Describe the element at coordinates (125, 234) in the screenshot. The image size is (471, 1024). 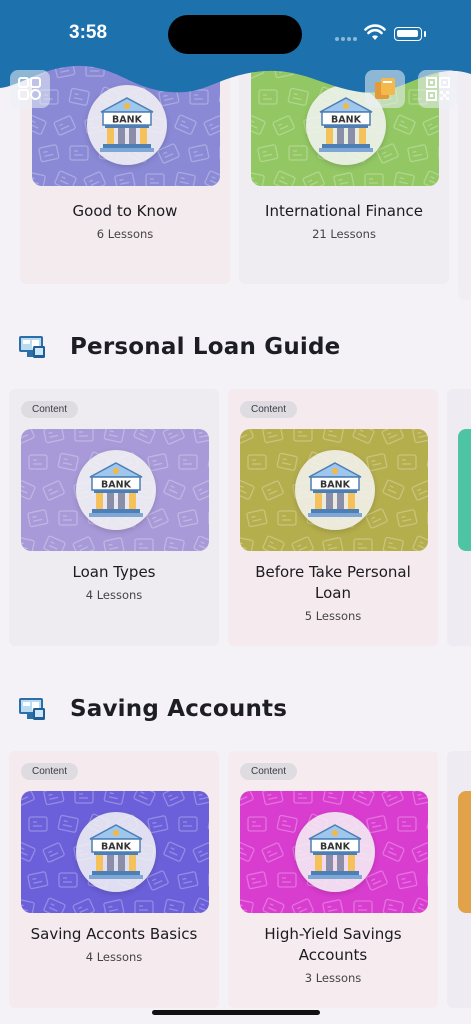
I see `lesson-count: 6 Lessons` at that location.